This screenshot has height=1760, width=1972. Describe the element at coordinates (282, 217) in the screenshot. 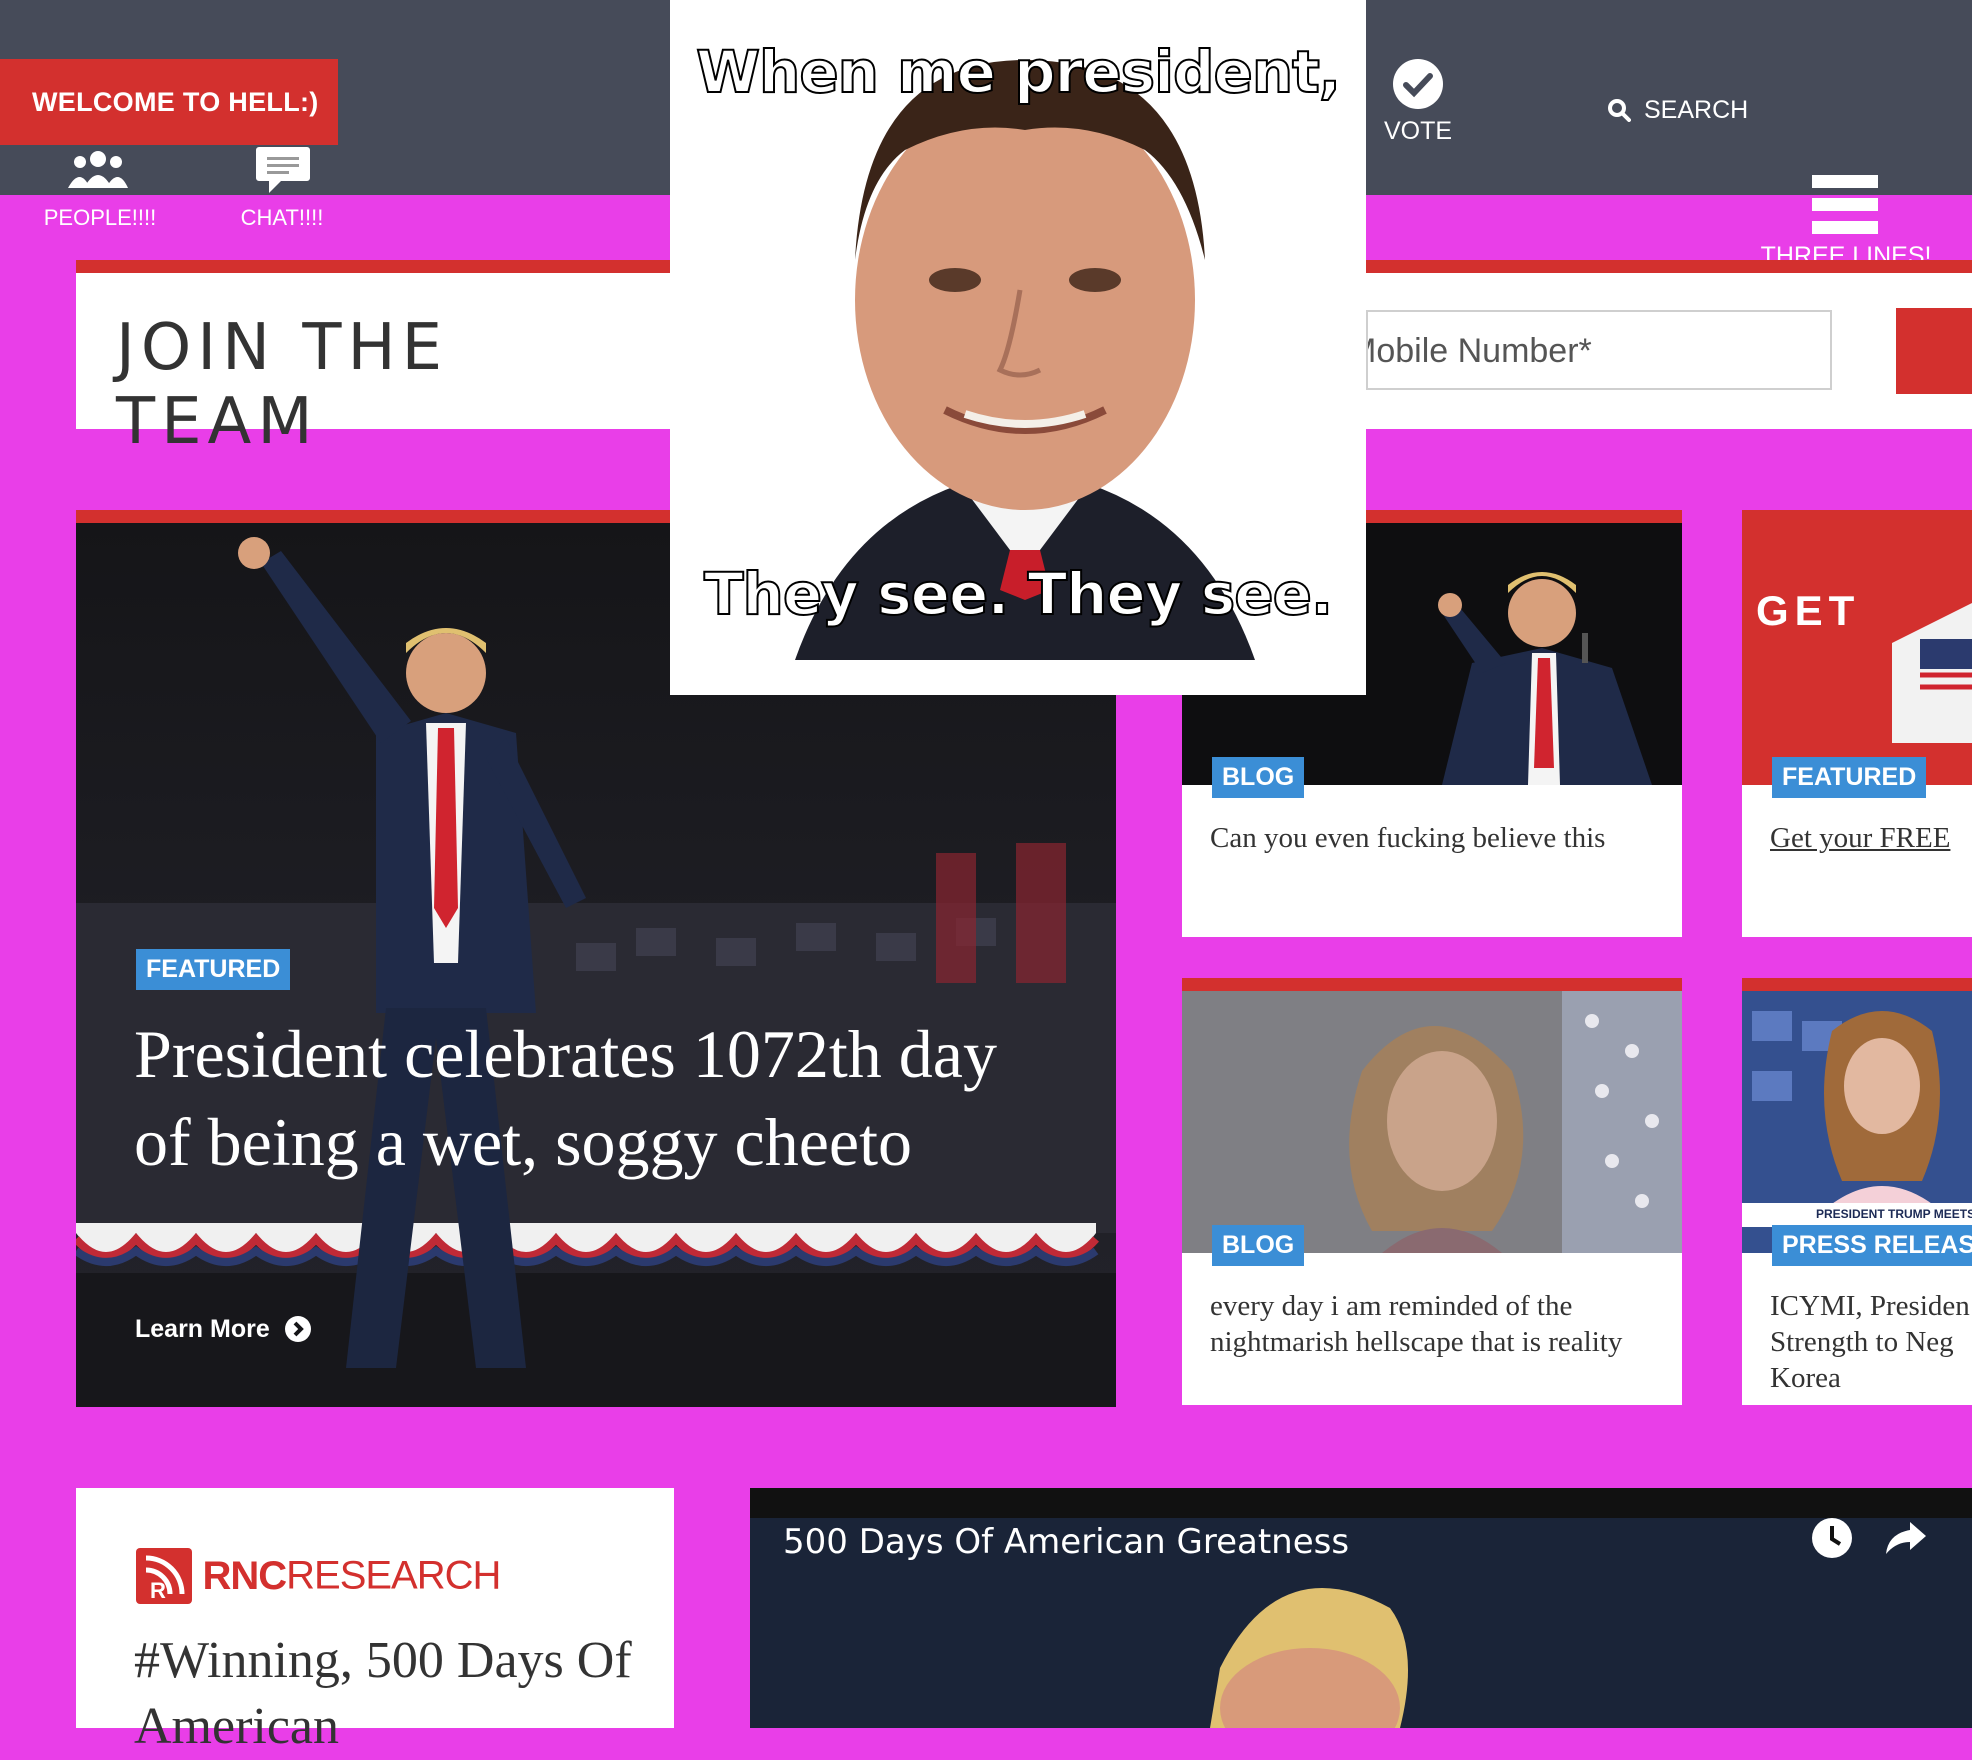

I see `nav-chat-label: CHAT!!!!` at that location.